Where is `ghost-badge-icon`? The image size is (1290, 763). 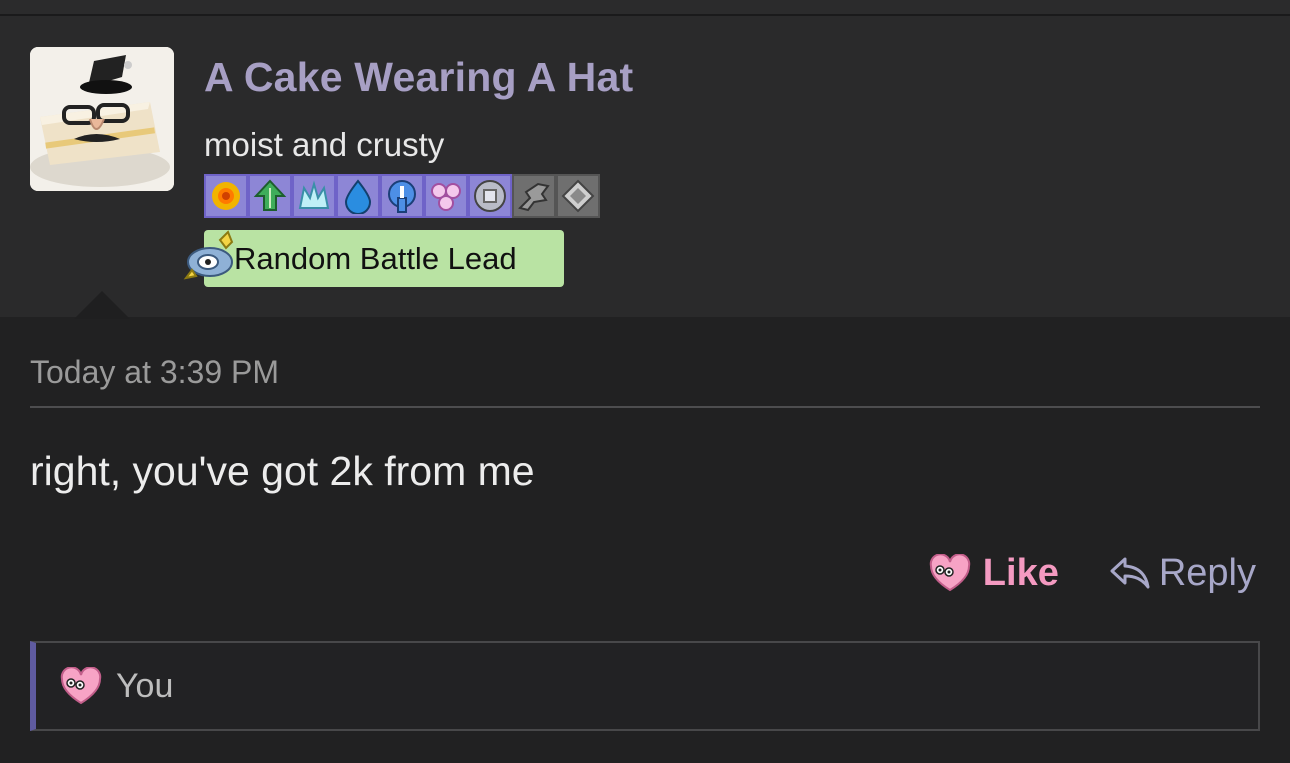 ghost-badge-icon is located at coordinates (402, 196).